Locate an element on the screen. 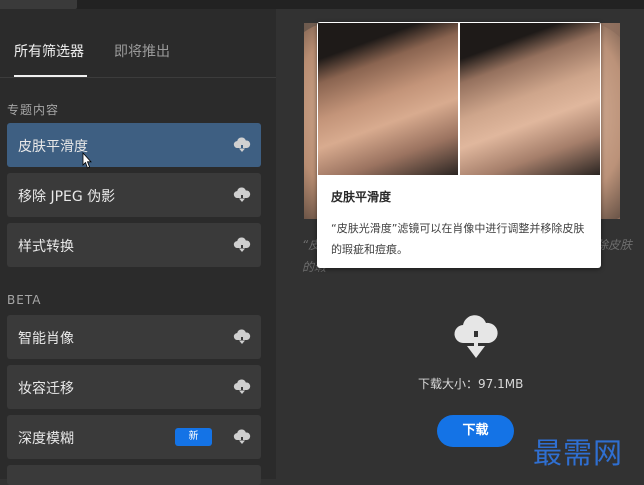 This screenshot has width=644, height=485. watermark: 最需网 is located at coordinates (578, 453).